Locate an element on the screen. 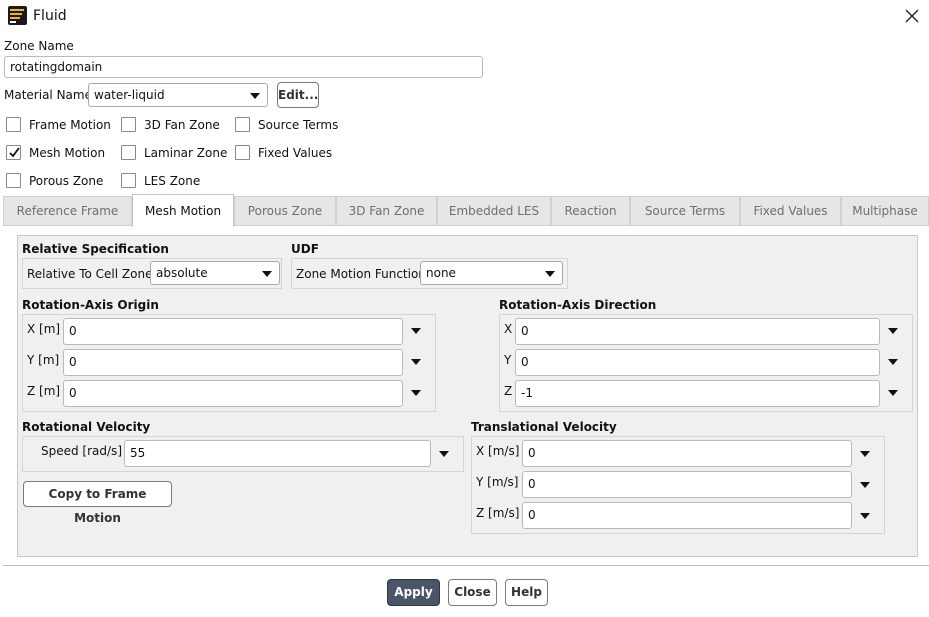  tab-reaction: Reaction is located at coordinates (590, 211).